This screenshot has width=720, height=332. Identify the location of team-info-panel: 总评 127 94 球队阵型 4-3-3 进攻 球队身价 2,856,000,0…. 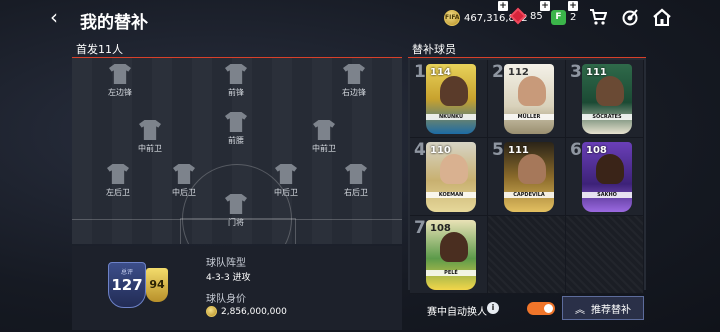
(237, 288).